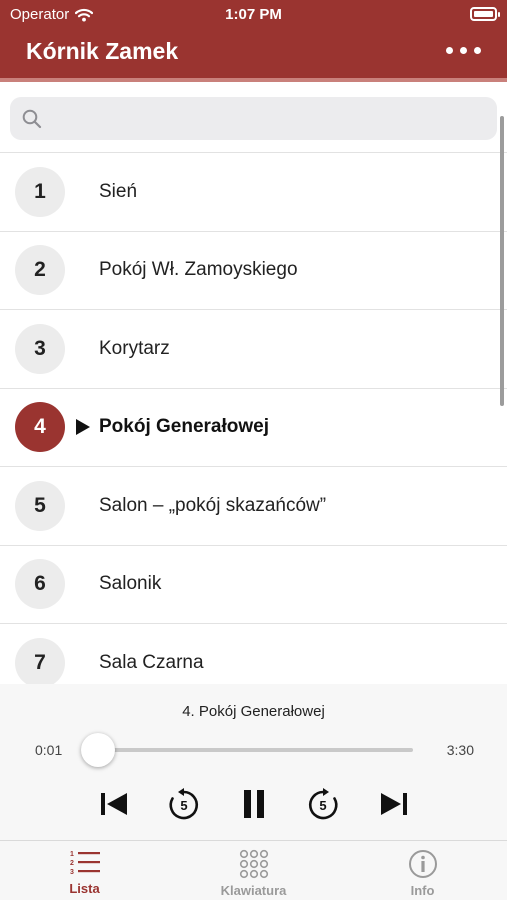 The image size is (507, 900). I want to click on list-item: 7 Sala Czarna, so click(253, 654).